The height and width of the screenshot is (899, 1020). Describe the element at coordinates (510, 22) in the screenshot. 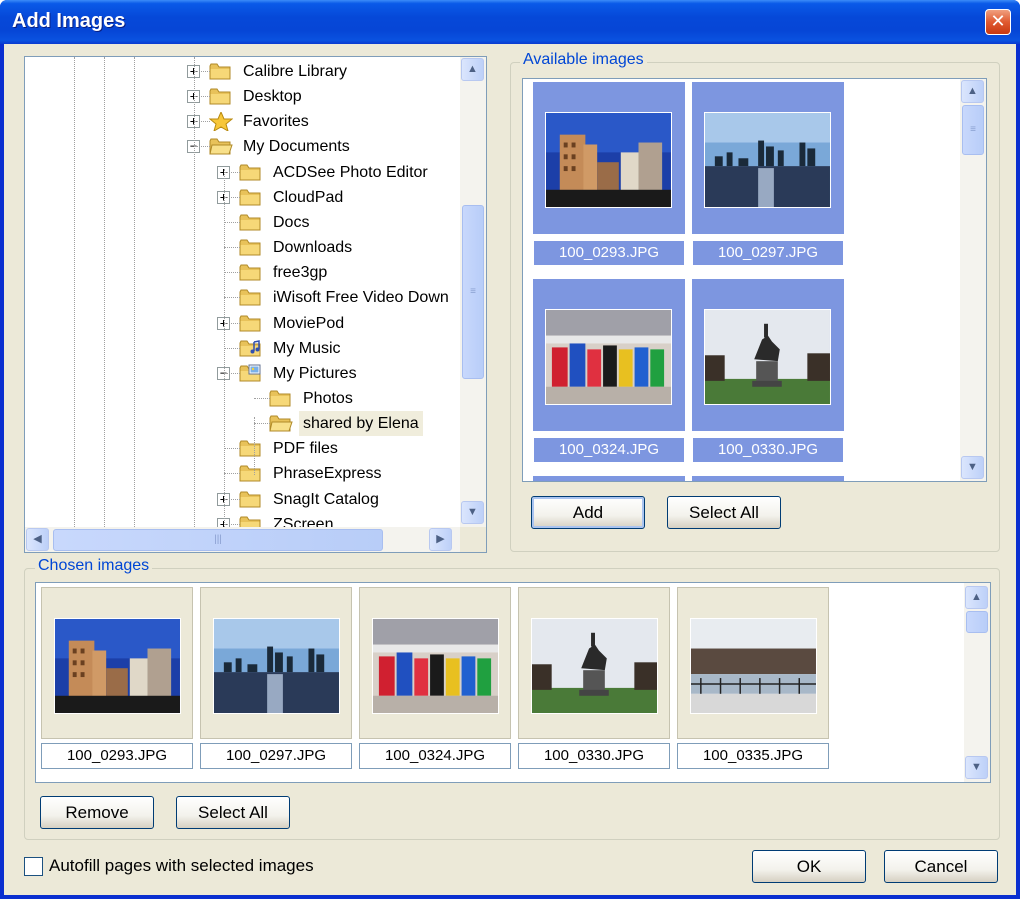

I see `title-bar: Add Images ✕` at that location.